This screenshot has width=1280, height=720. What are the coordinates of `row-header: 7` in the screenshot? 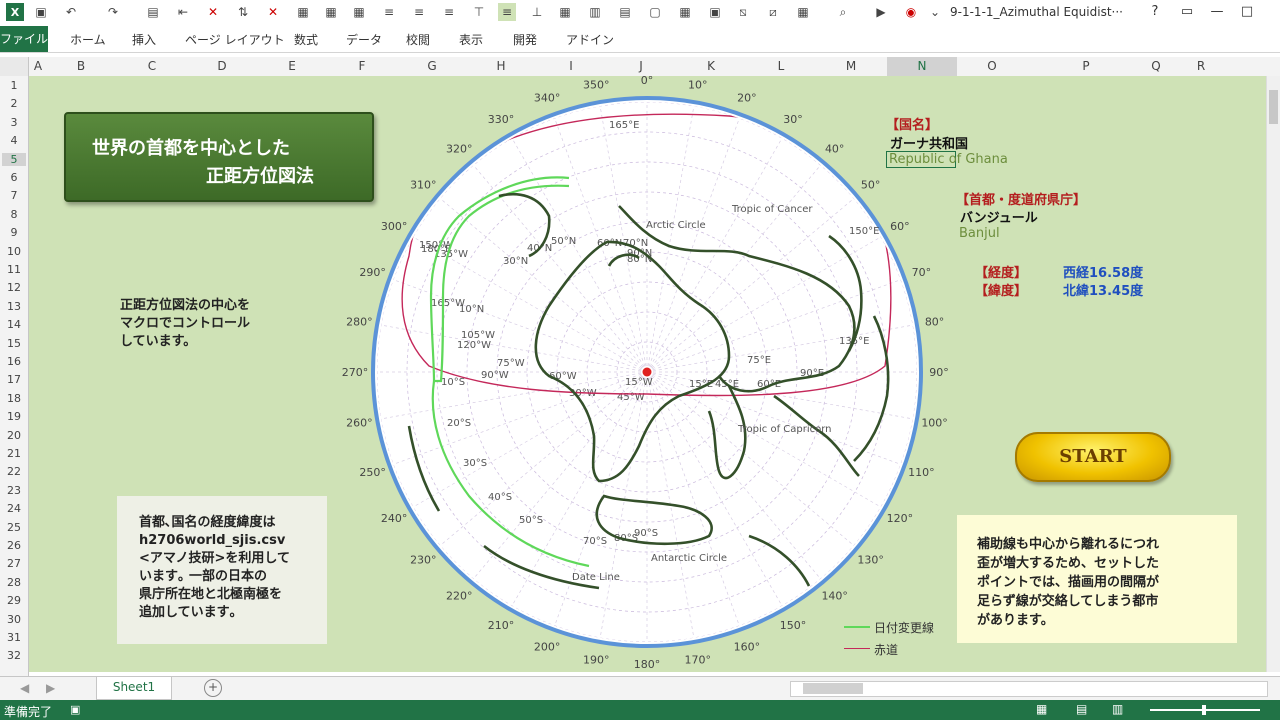 It's located at (14, 195).